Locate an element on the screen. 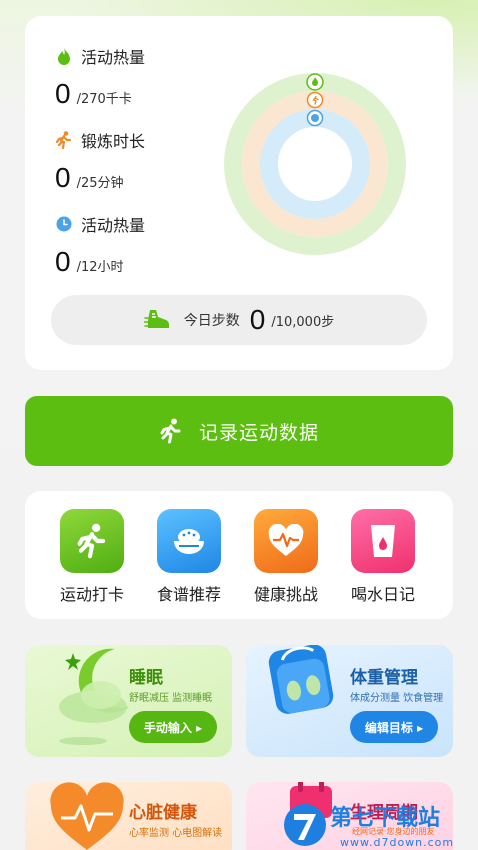  ring-flame-marker-icon is located at coordinates (315, 82).